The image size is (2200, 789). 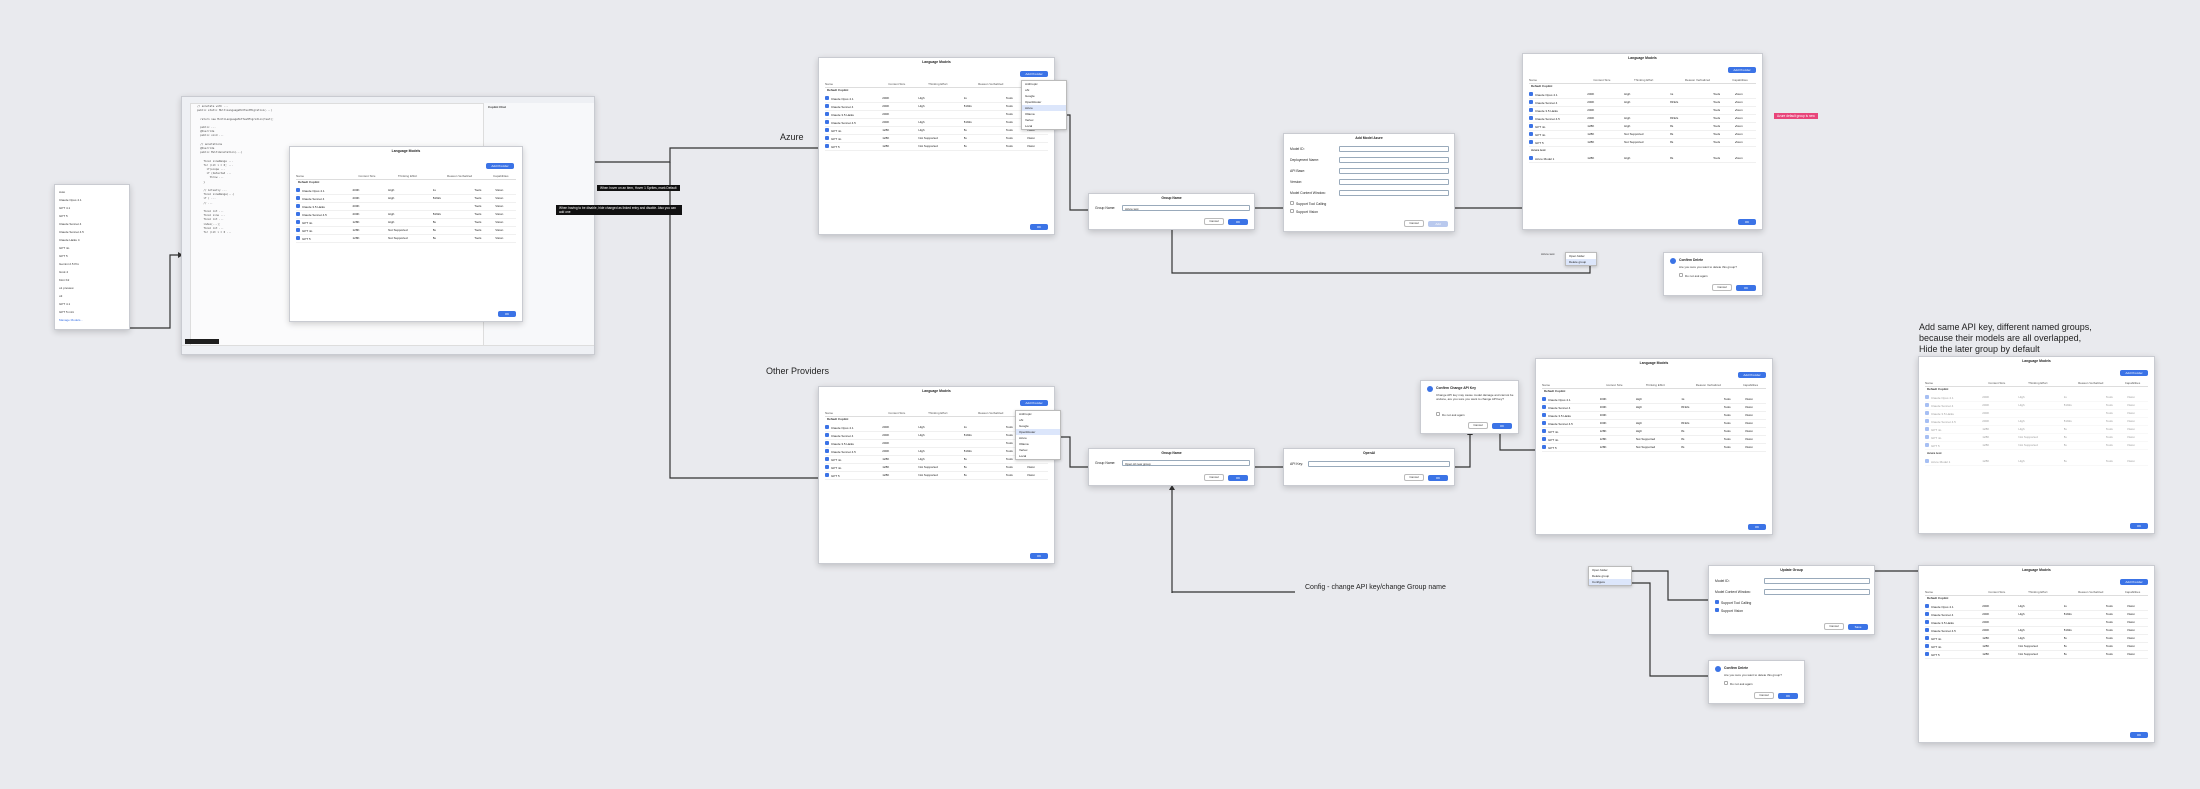 What do you see at coordinates (92, 272) in the screenshot?
I see `sidebar-item: Grok 4` at bounding box center [92, 272].